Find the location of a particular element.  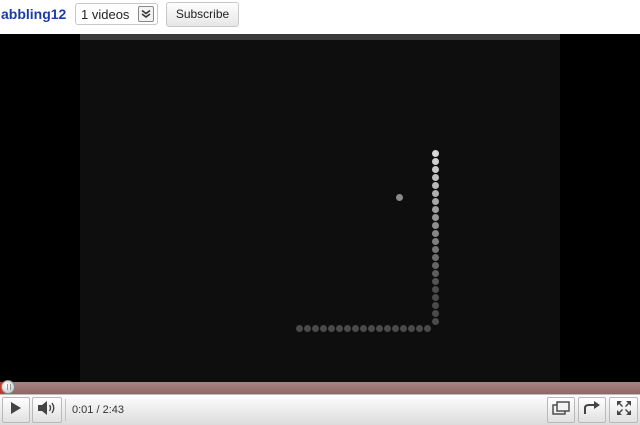

share-icon is located at coordinates (592, 410).